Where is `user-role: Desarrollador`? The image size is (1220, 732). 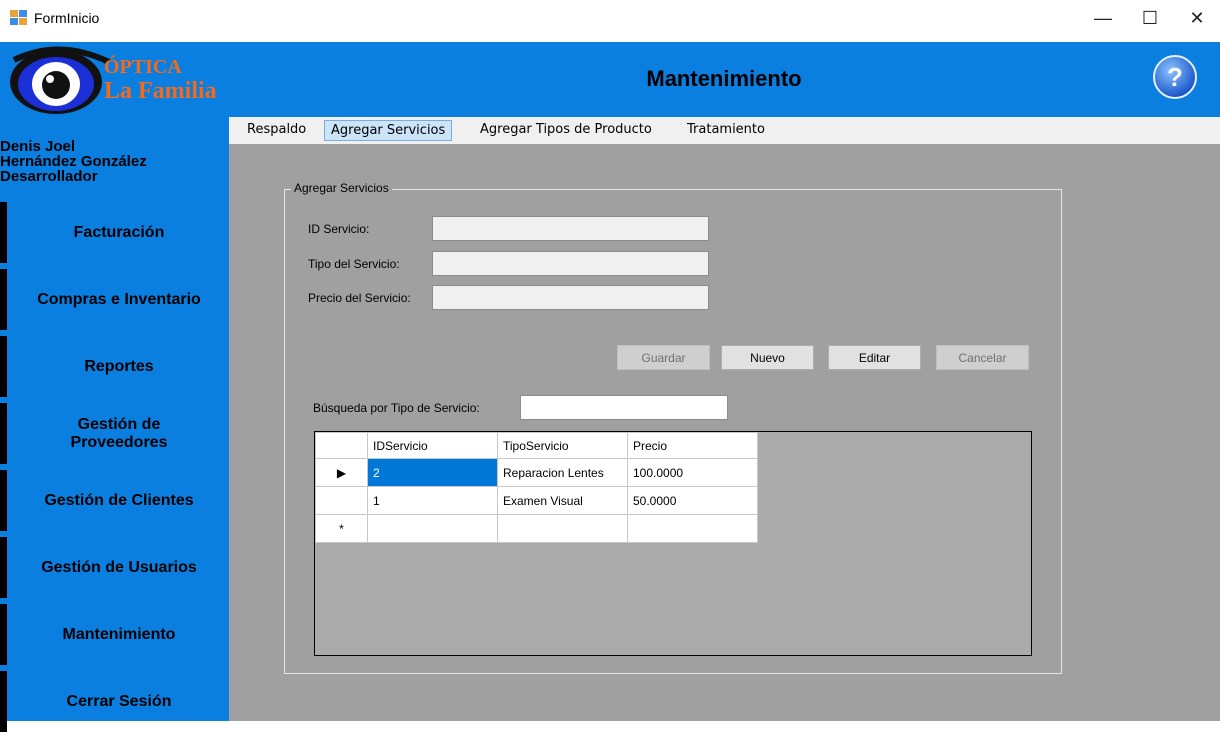 user-role: Desarrollador is located at coordinates (49, 176).